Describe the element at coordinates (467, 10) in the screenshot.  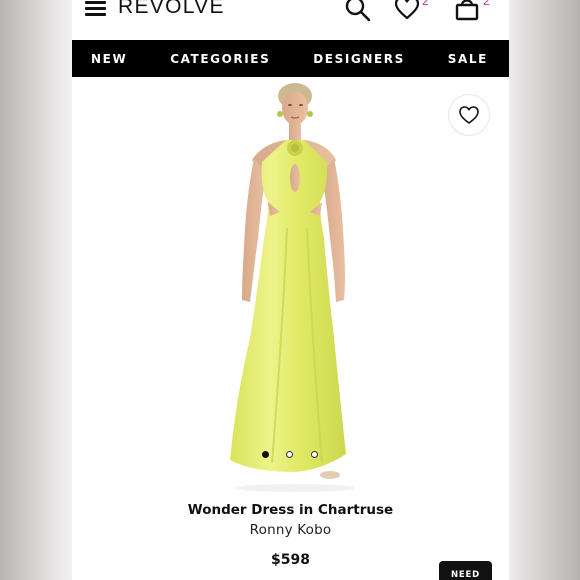
I see `shopping-bag-icon` at that location.